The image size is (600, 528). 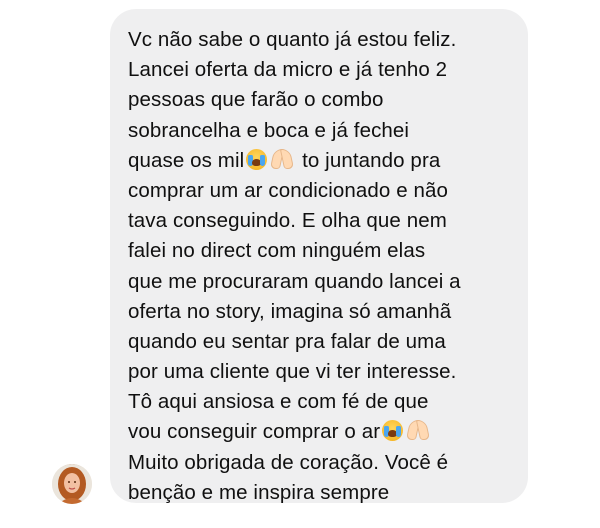 What do you see at coordinates (256, 100) in the screenshot?
I see `message-line: pessoas que farão o combo` at bounding box center [256, 100].